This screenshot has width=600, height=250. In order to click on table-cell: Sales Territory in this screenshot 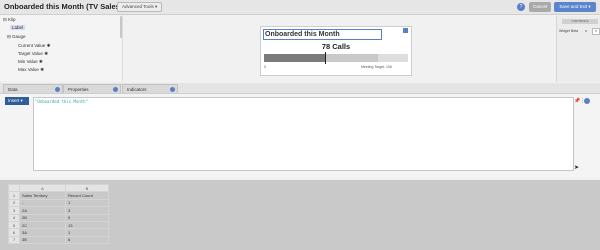, I will do `click(42, 195)`.